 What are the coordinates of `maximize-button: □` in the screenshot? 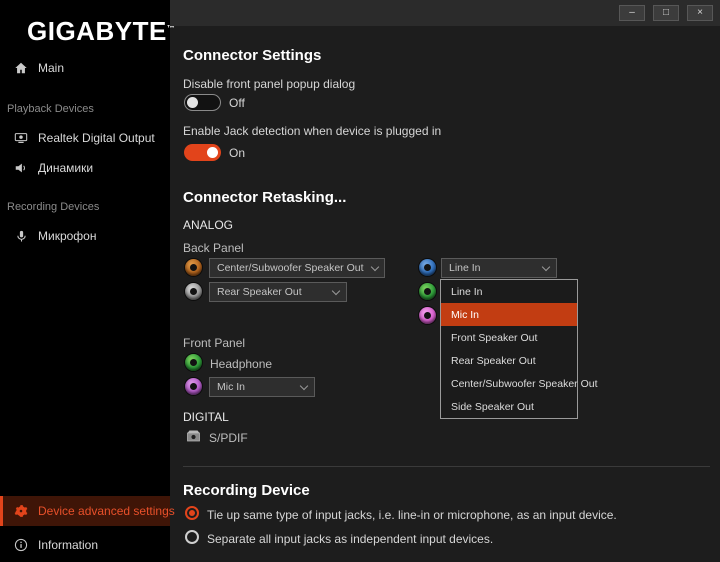 It's located at (666, 13).